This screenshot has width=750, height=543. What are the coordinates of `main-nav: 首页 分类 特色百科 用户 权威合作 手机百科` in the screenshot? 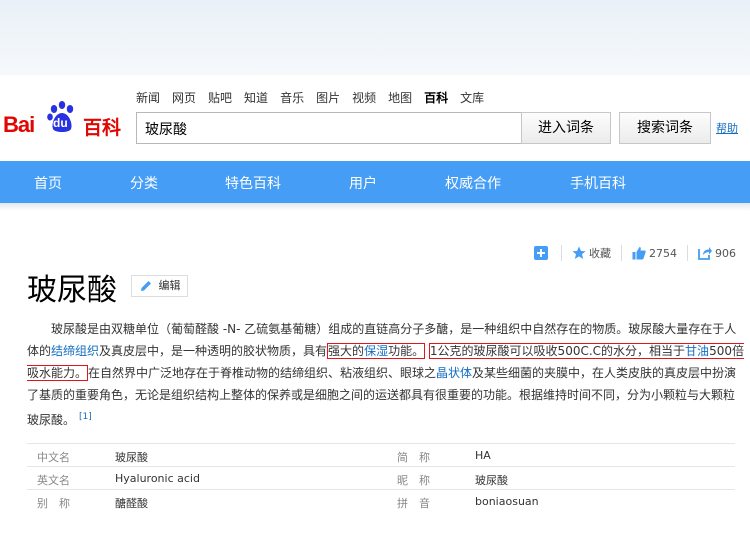 It's located at (375, 182).